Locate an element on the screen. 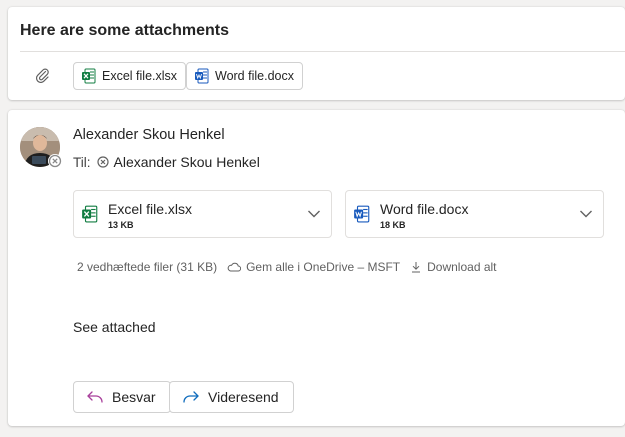  attachment-name: Word file.docx is located at coordinates (424, 209).